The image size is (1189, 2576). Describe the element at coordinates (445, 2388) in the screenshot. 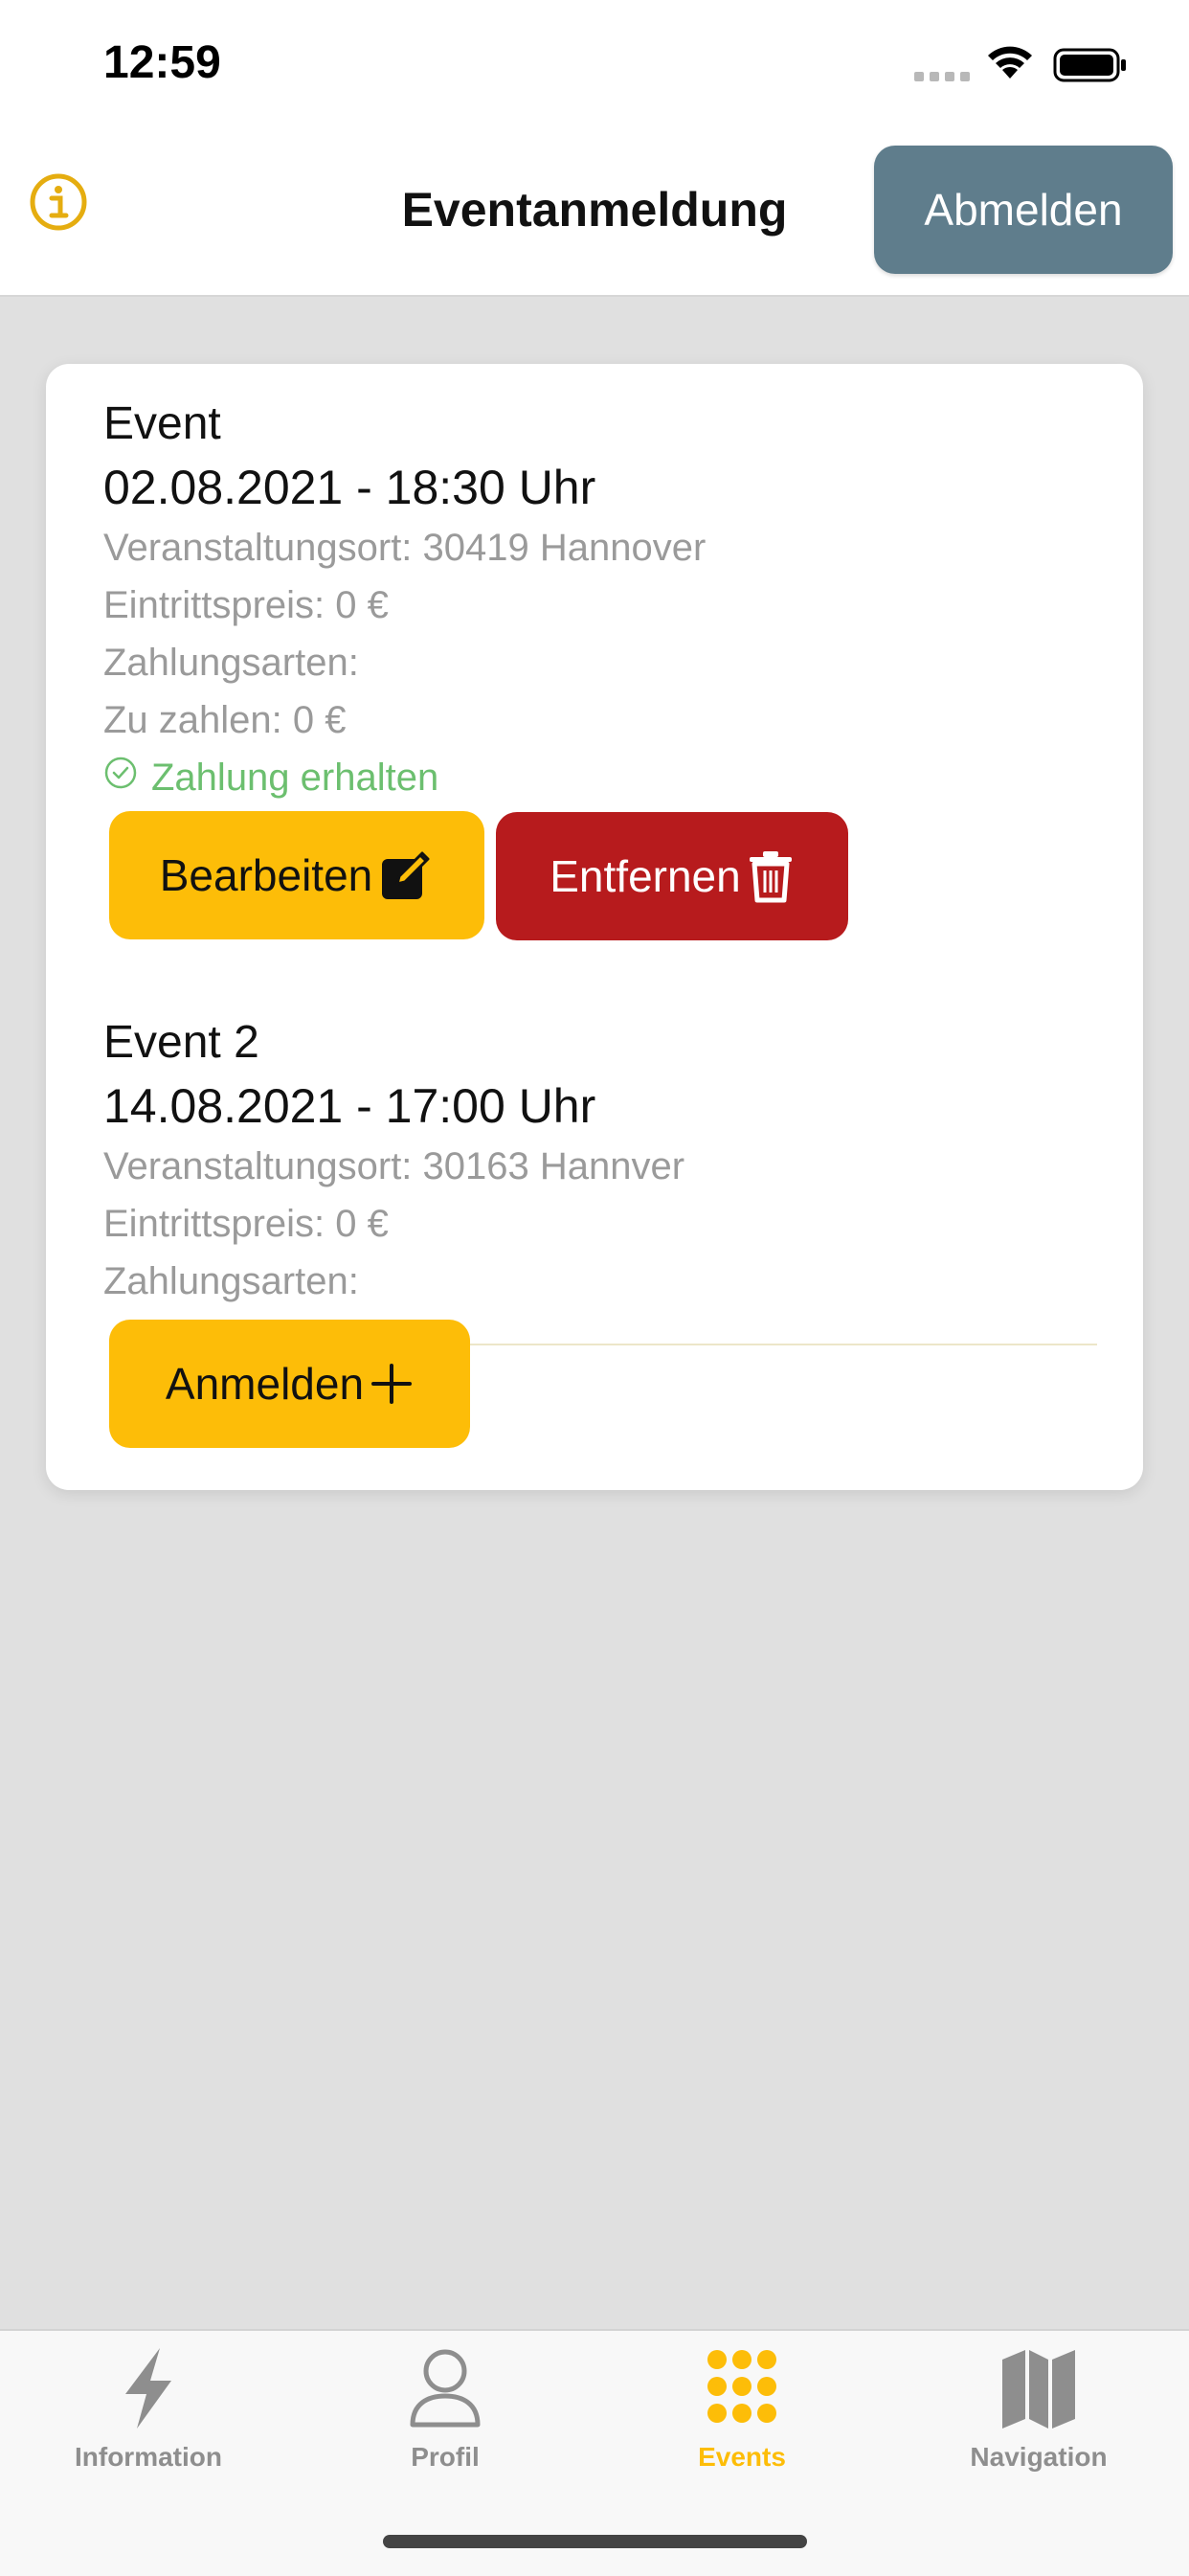

I see `person-icon` at that location.